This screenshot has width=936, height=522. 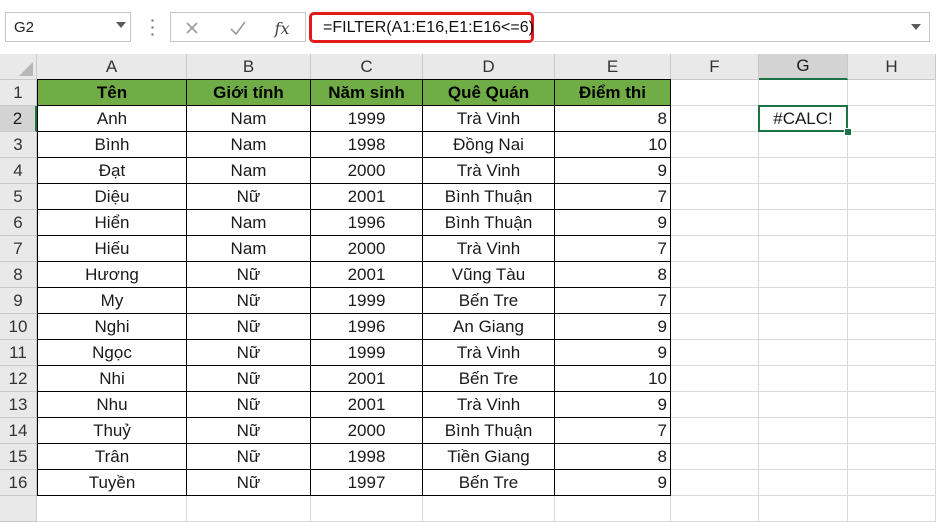 What do you see at coordinates (112, 145) in the screenshot?
I see `table-cell: Bình` at bounding box center [112, 145].